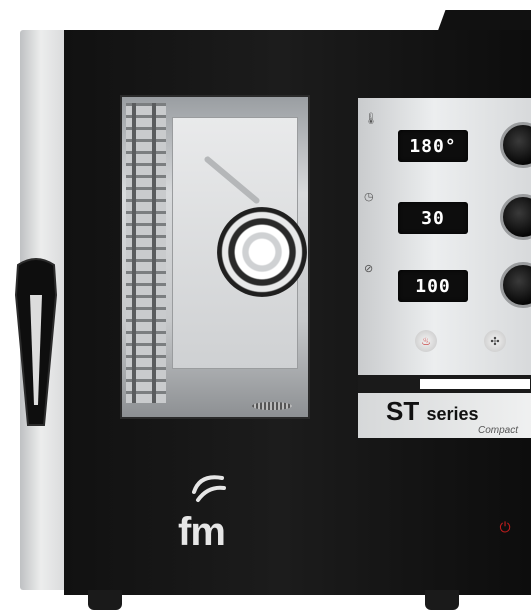  What do you see at coordinates (369, 269) in the screenshot?
I see `humidity-icon: ⊘` at bounding box center [369, 269].